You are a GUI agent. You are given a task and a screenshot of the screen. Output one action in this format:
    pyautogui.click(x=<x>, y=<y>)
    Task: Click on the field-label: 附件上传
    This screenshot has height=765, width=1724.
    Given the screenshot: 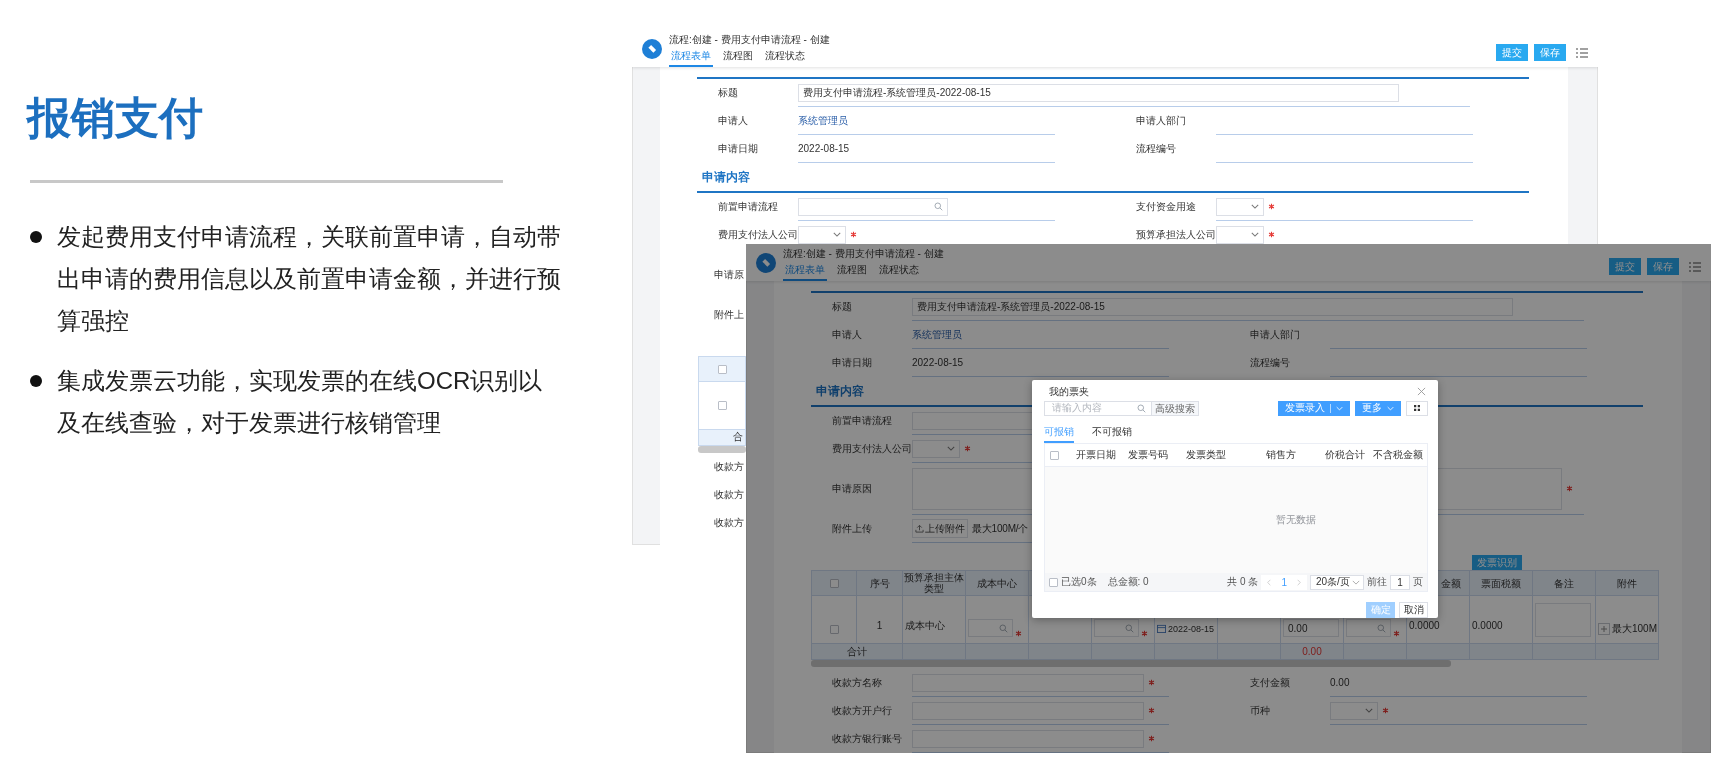 What is the action you would take?
    pyautogui.click(x=852, y=529)
    